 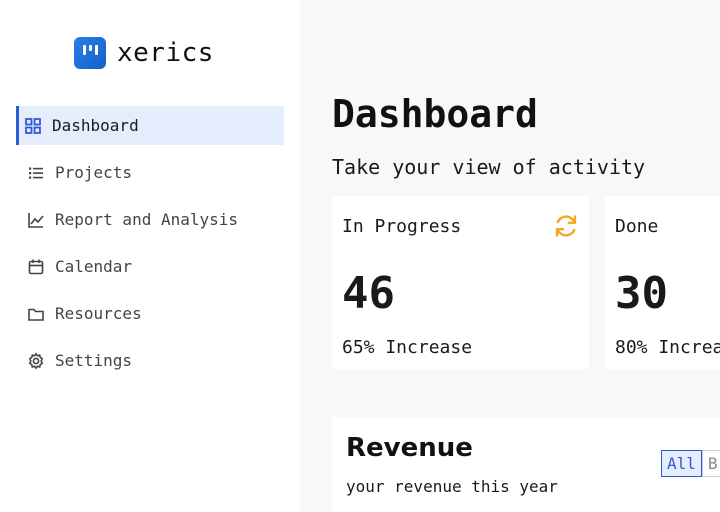 What do you see at coordinates (637, 226) in the screenshot?
I see `card-title: Done` at bounding box center [637, 226].